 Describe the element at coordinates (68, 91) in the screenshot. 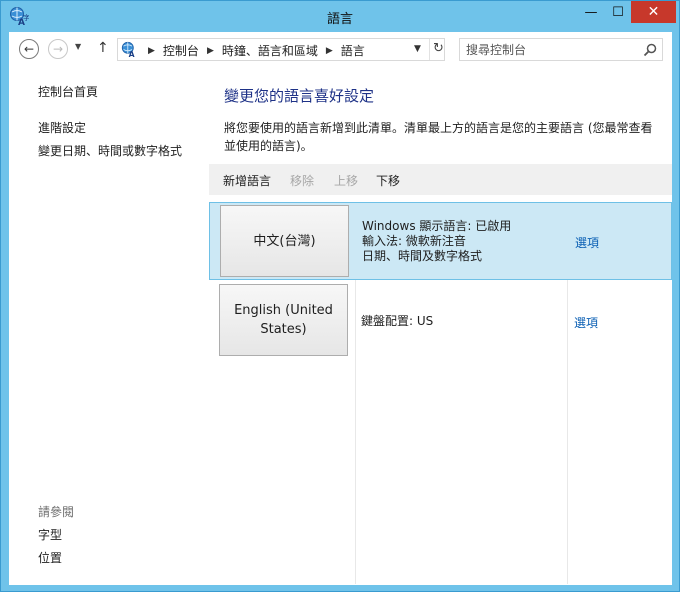

I see `sidebar-link-control-panel-home: 控制台首頁` at that location.